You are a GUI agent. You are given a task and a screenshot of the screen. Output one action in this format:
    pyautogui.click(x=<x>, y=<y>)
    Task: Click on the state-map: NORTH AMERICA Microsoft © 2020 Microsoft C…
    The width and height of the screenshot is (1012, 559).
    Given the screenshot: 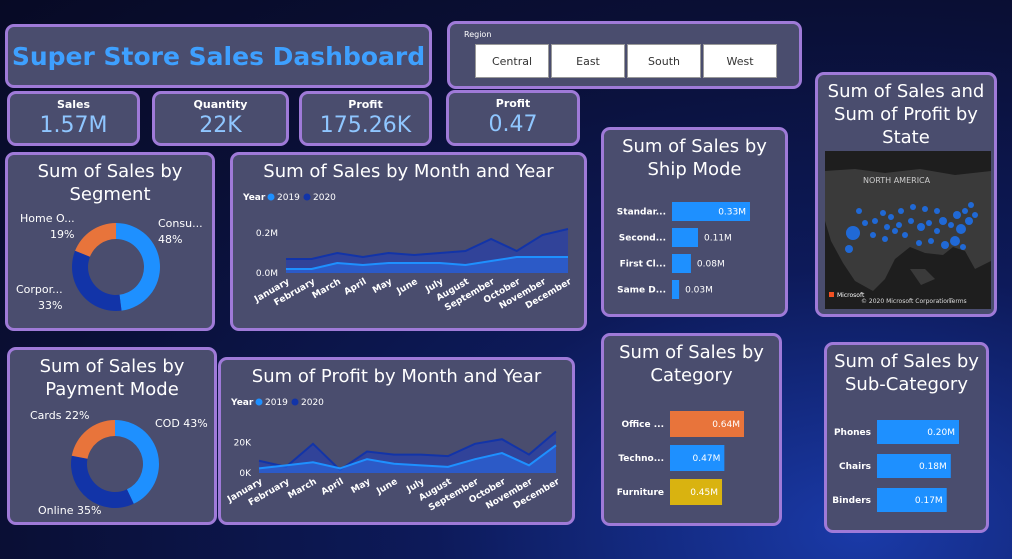 What is the action you would take?
    pyautogui.click(x=908, y=230)
    